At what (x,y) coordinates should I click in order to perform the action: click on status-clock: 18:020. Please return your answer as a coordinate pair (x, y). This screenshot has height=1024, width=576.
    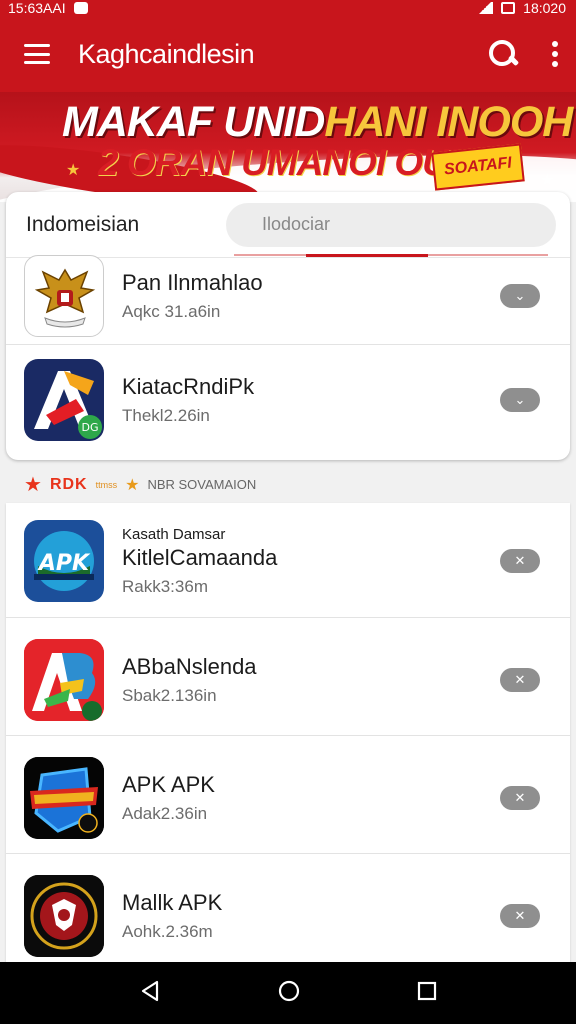
    Looking at the image, I should click on (544, 8).